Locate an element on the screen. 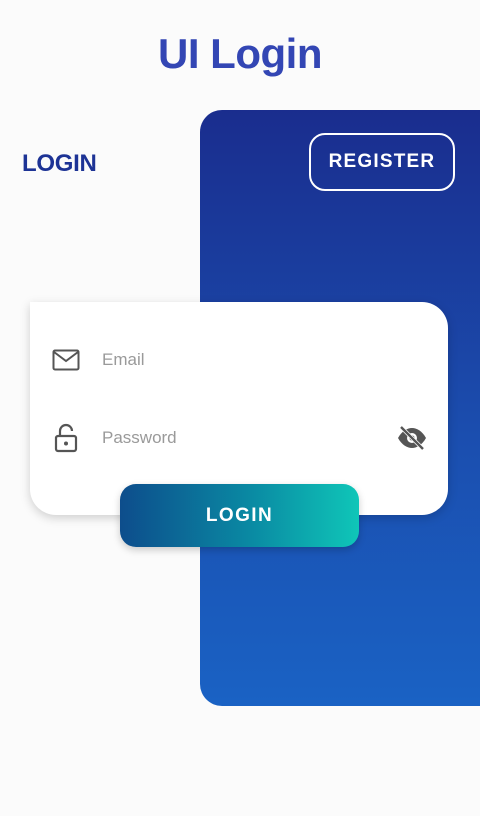 The width and height of the screenshot is (480, 816). email-field-row is located at coordinates (239, 360).